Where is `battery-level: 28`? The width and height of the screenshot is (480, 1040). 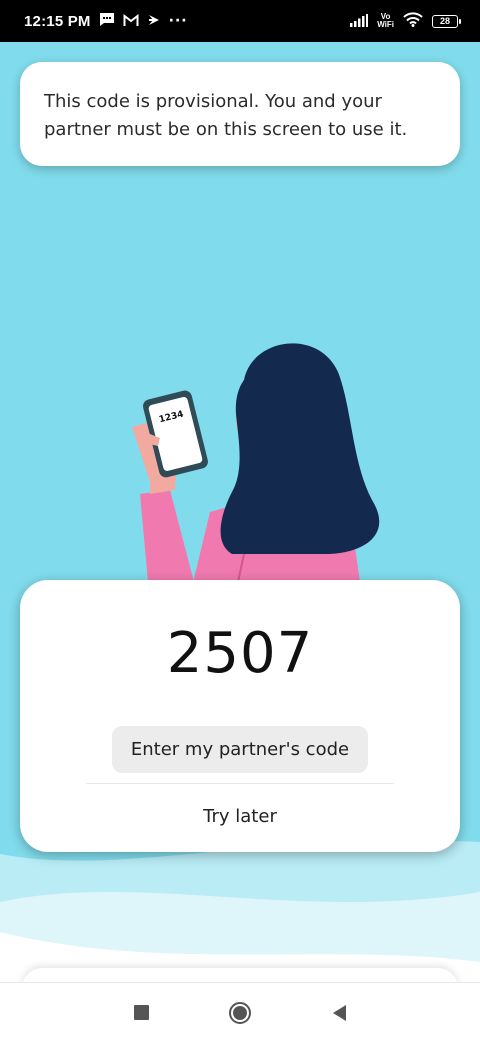
battery-level: 28 is located at coordinates (444, 21).